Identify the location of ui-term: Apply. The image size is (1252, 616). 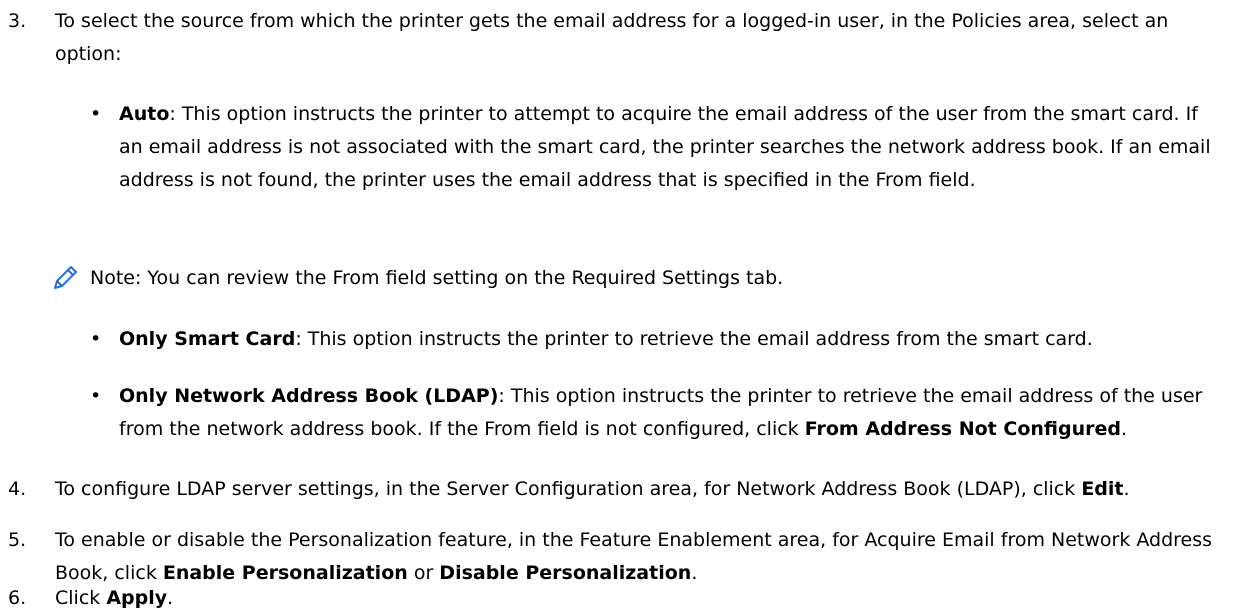
(137, 598).